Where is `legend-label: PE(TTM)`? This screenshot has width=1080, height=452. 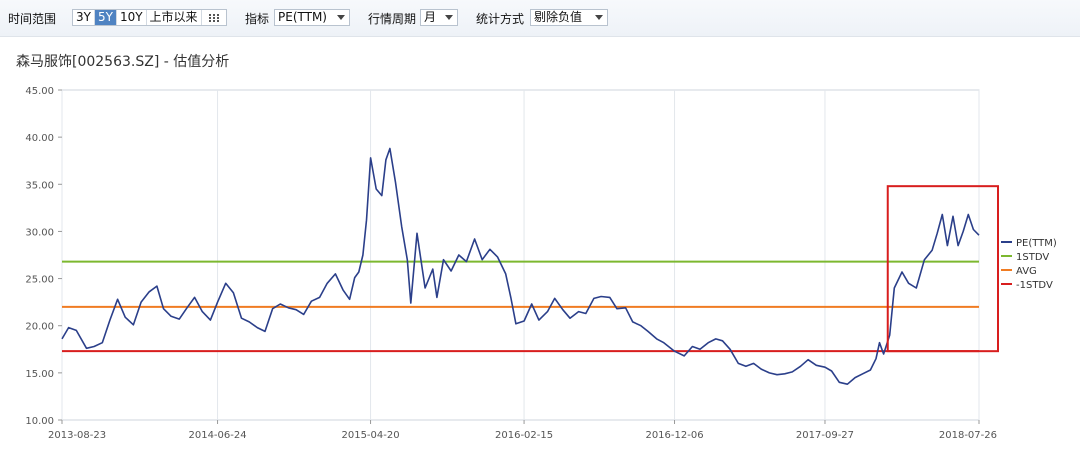 legend-label: PE(TTM) is located at coordinates (1036, 243).